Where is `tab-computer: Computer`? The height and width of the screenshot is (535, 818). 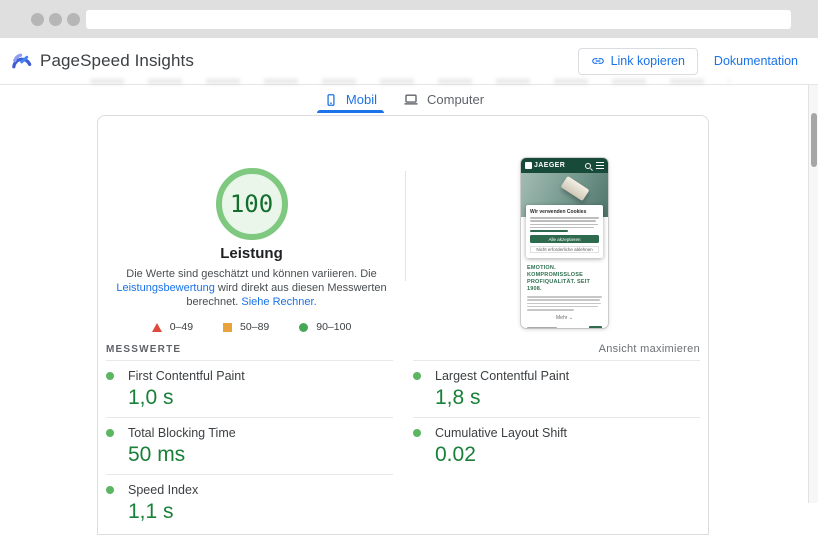 tab-computer: Computer is located at coordinates (443, 99).